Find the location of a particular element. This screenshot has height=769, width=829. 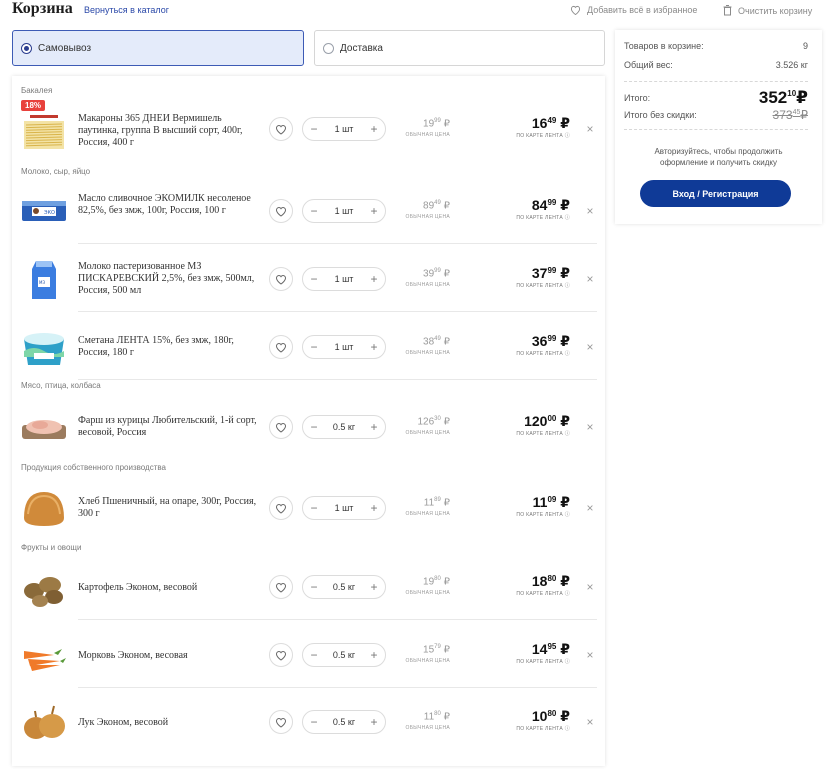

row-divider is located at coordinates (337, 379).